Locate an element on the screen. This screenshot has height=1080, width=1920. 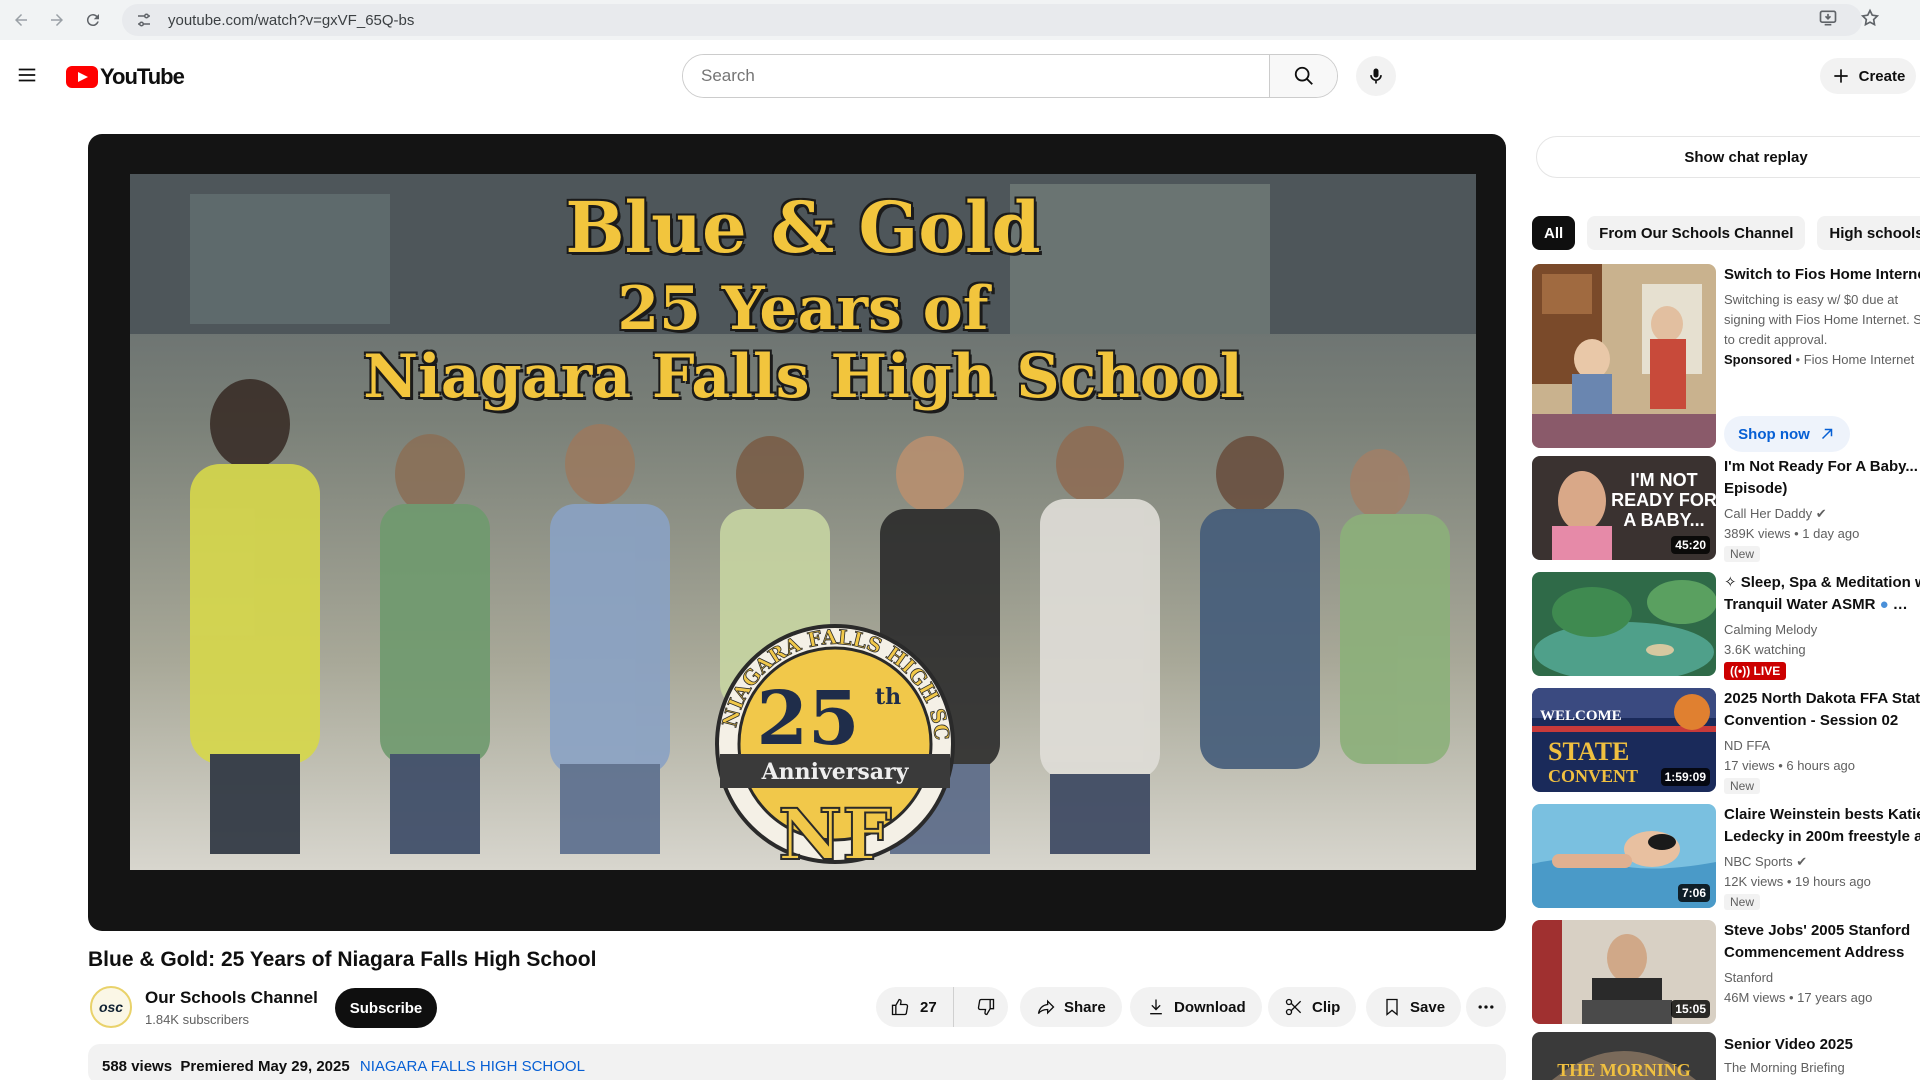
save-label: Save is located at coordinates (1428, 1007).